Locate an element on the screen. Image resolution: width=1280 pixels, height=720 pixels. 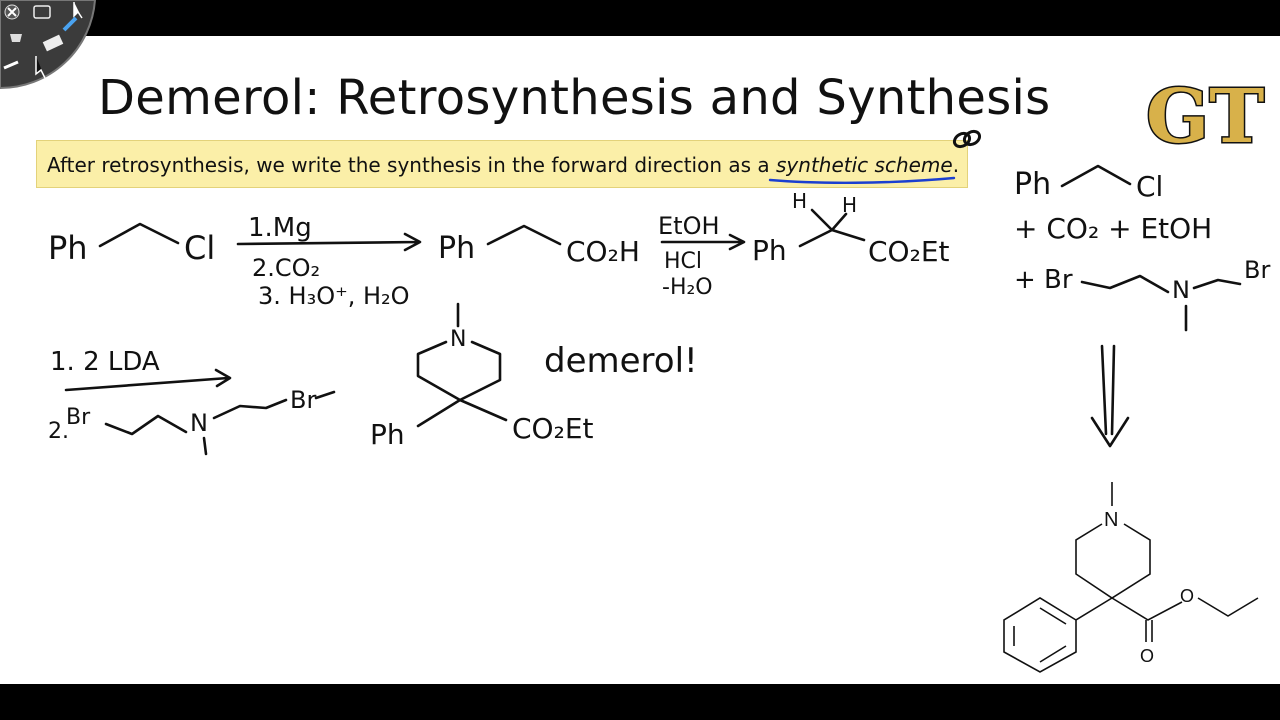
start-bonds is located at coordinates (139, 235).